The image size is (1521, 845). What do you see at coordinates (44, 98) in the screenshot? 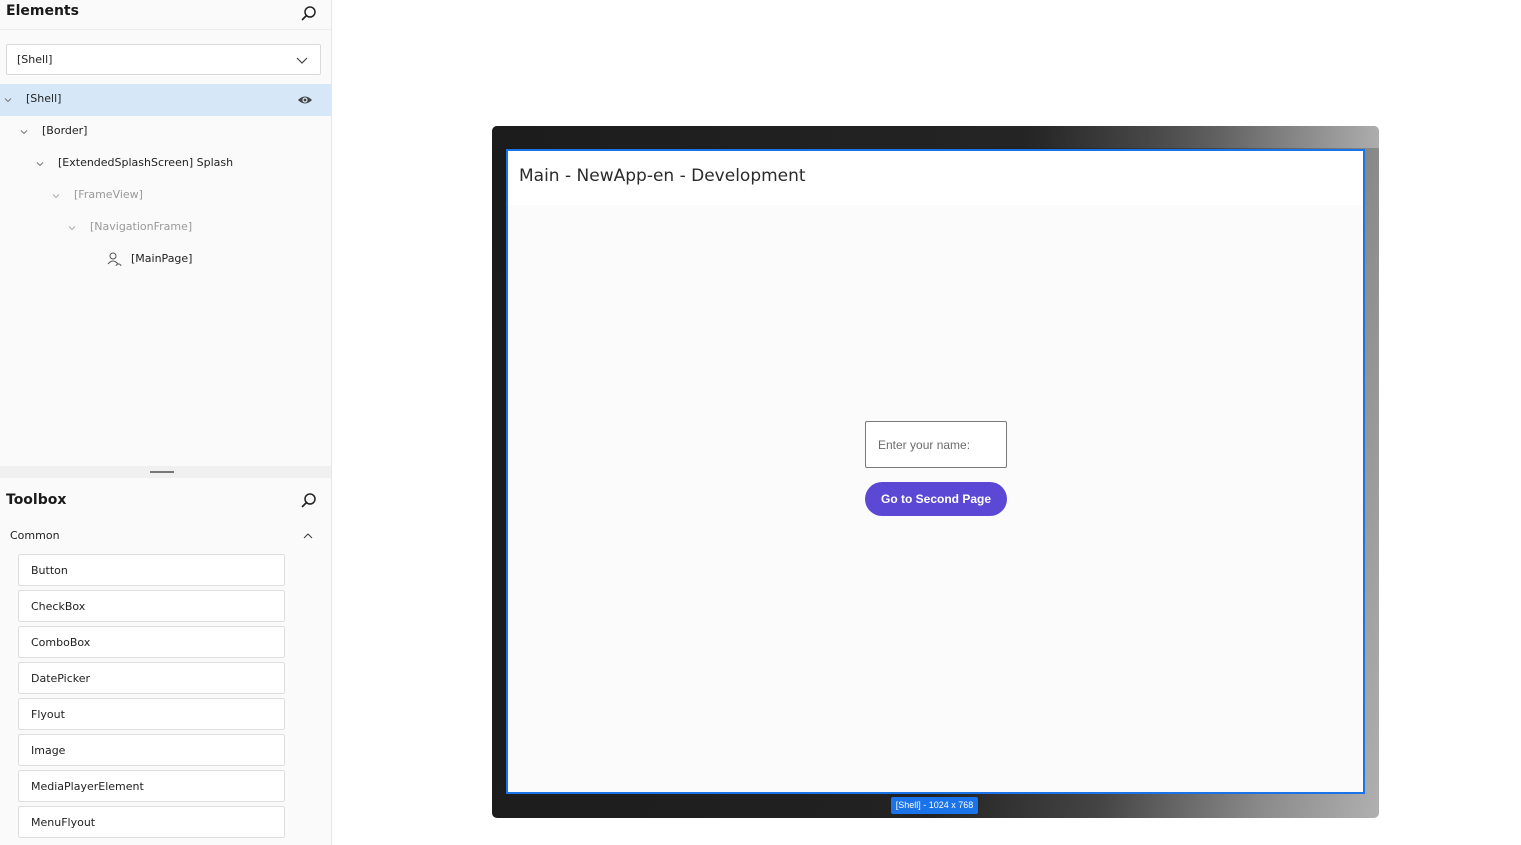
I see `tree-item-label: [Shell]` at bounding box center [44, 98].